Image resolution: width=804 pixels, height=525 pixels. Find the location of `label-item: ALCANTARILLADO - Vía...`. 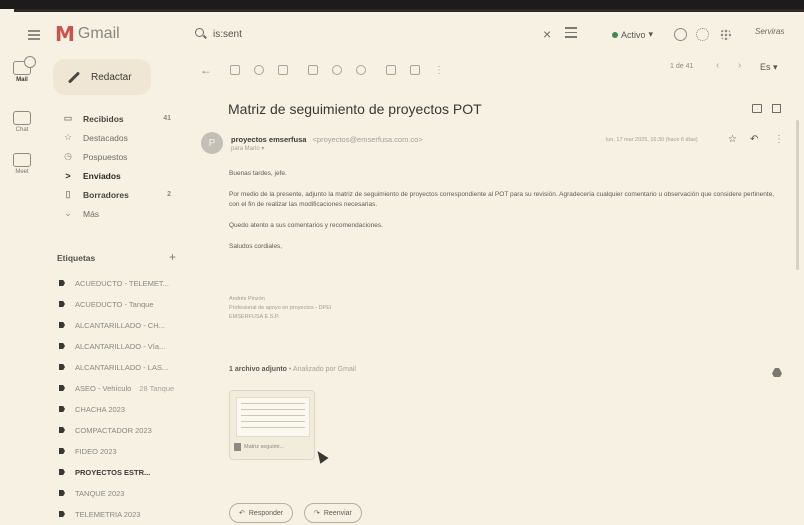

label-item: ALCANTARILLADO - Vía... is located at coordinates (121, 346).